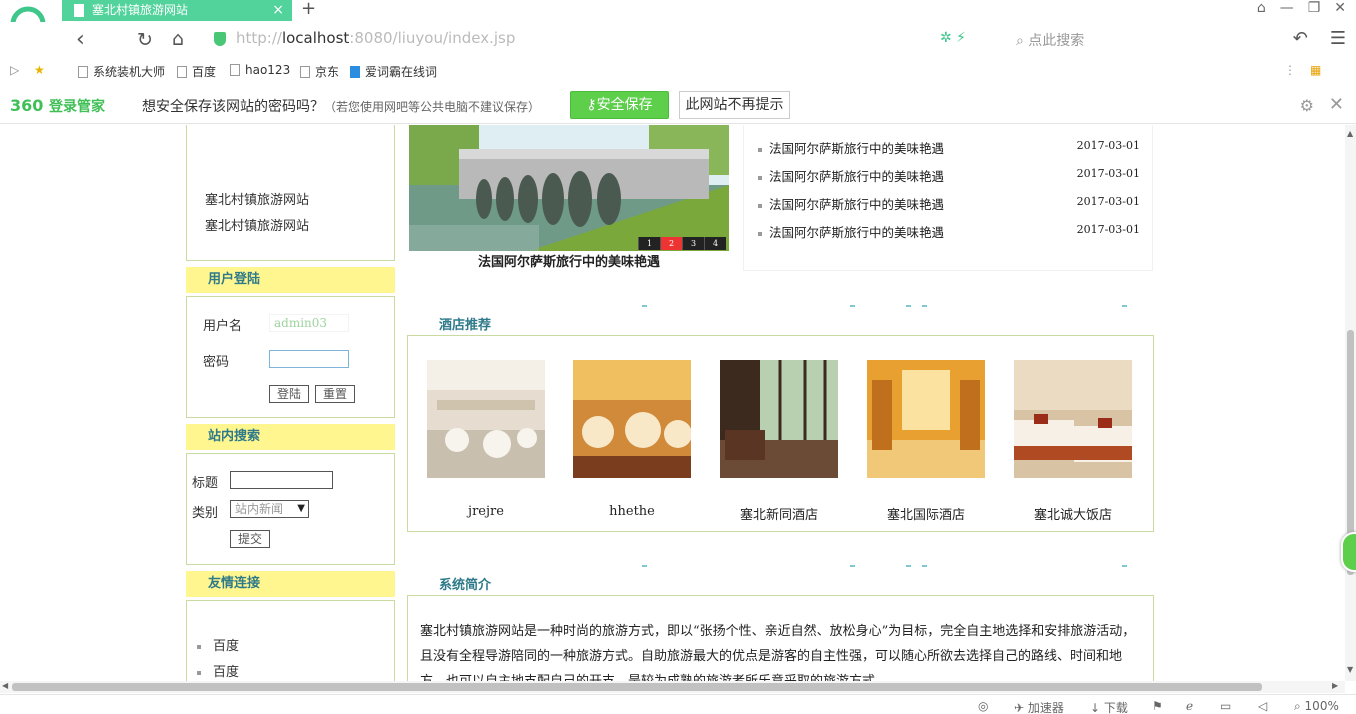  What do you see at coordinates (309, 359) in the screenshot?
I see `password-field` at bounding box center [309, 359].